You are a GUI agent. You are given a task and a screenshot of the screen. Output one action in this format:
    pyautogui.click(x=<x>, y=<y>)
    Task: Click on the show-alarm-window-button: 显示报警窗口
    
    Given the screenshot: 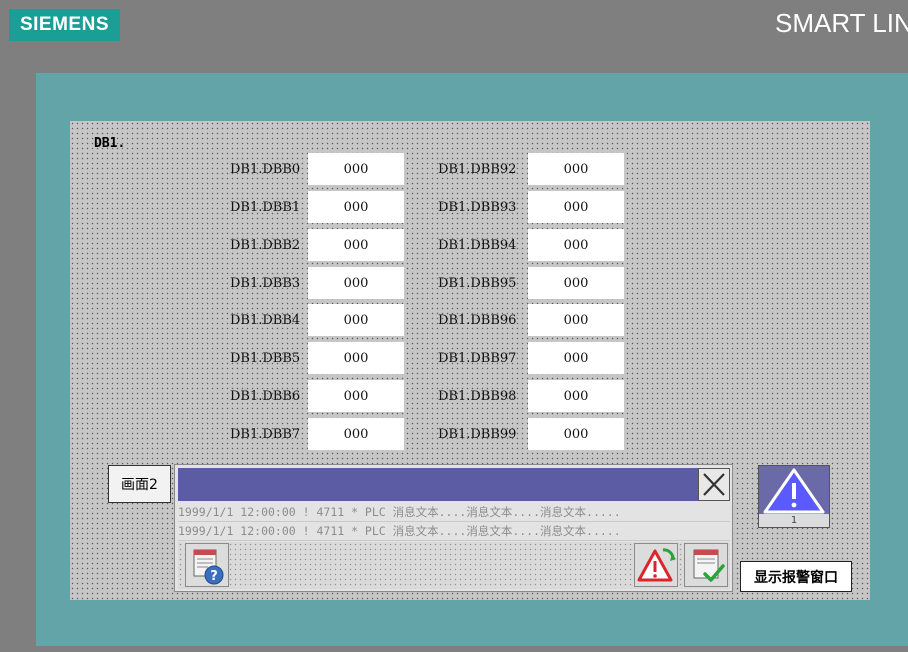 What is the action you would take?
    pyautogui.click(x=796, y=576)
    